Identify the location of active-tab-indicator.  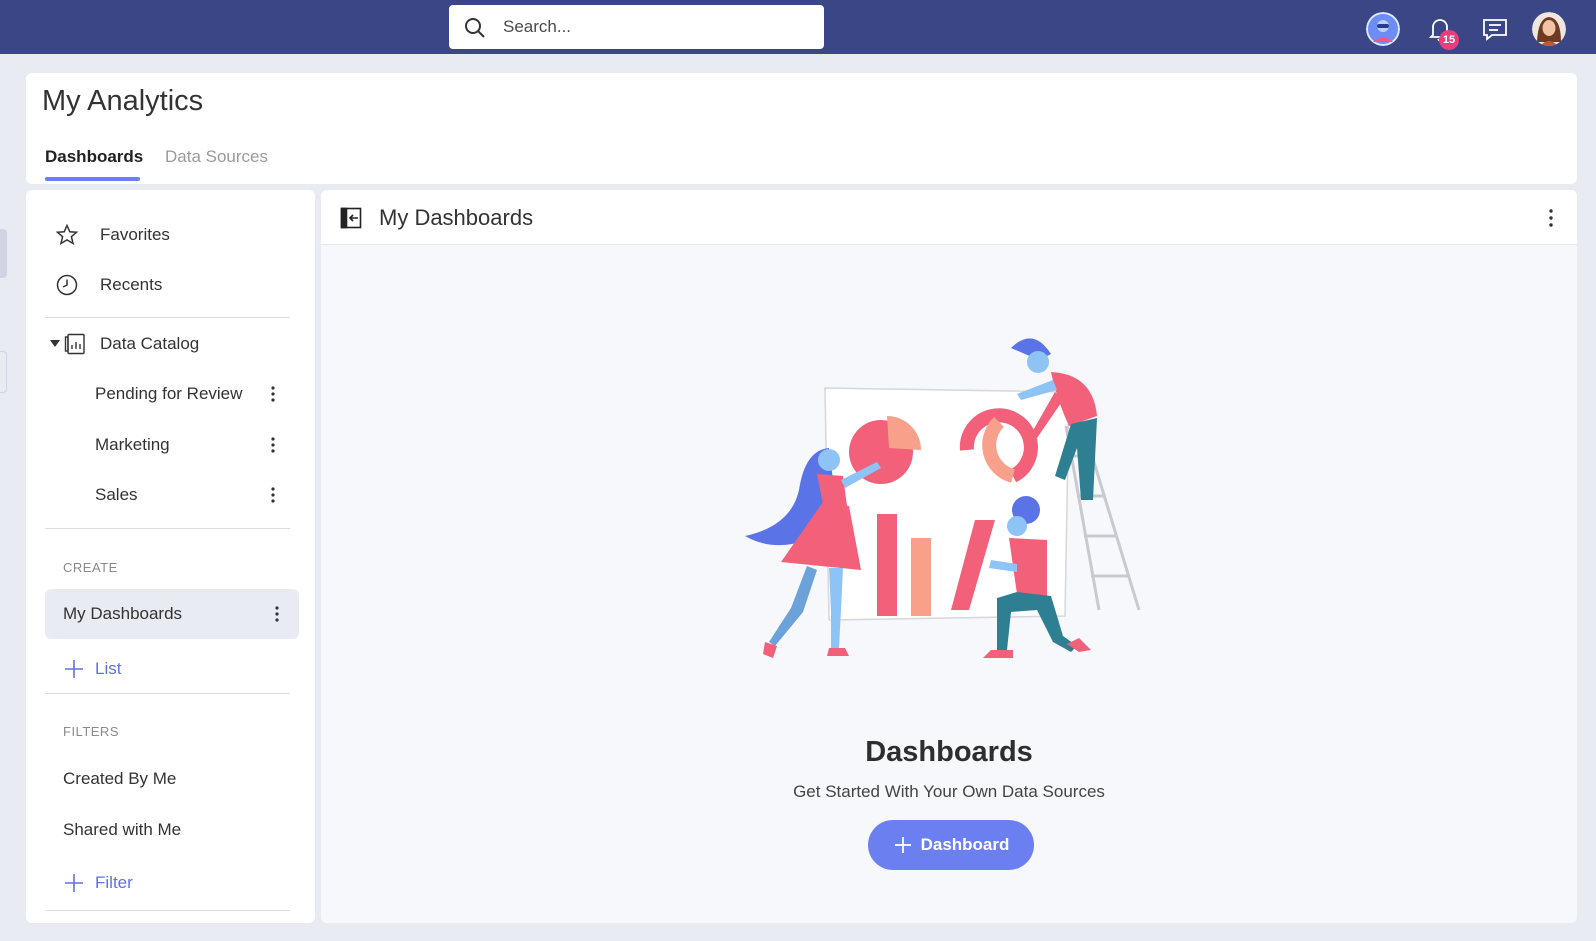
(92, 179).